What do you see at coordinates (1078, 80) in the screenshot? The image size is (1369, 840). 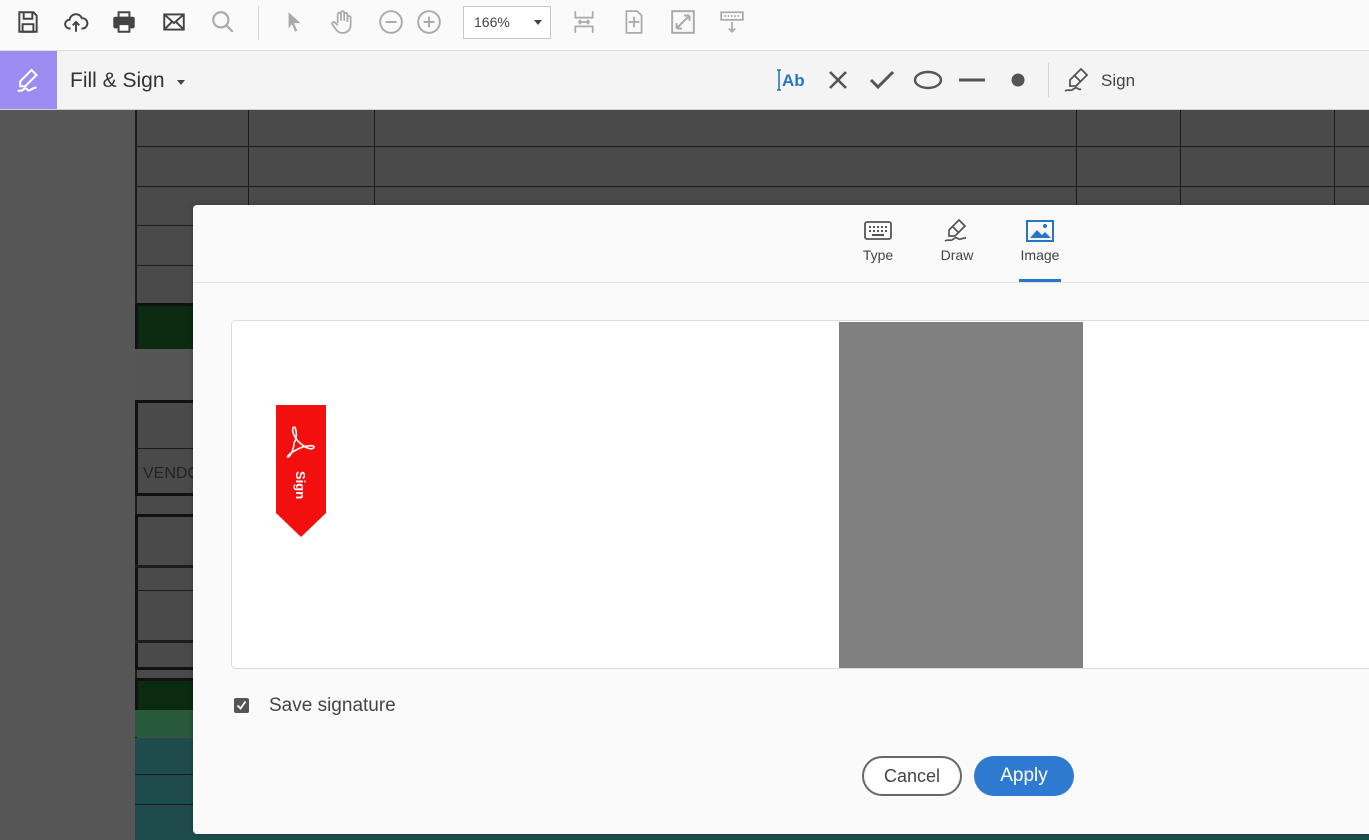 I see `sign-pen-icon` at bounding box center [1078, 80].